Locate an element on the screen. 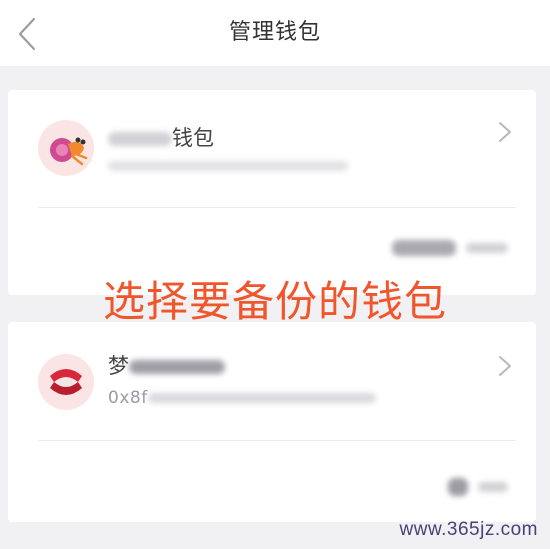 The width and height of the screenshot is (550, 549). red-shell-icon is located at coordinates (66, 382).